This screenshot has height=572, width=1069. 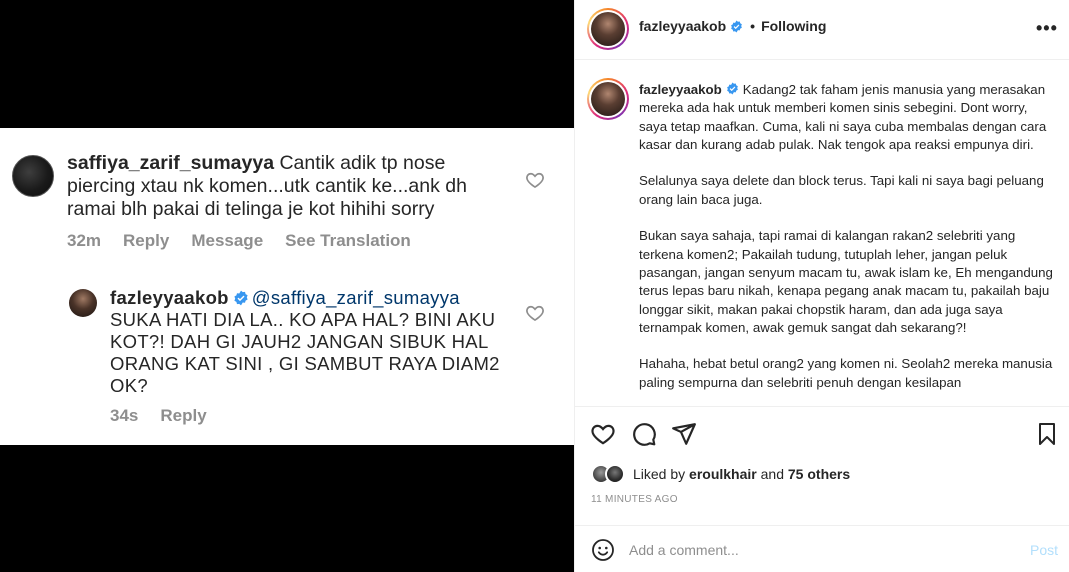 I want to click on liker-username: eroulkhair, so click(x=723, y=474).